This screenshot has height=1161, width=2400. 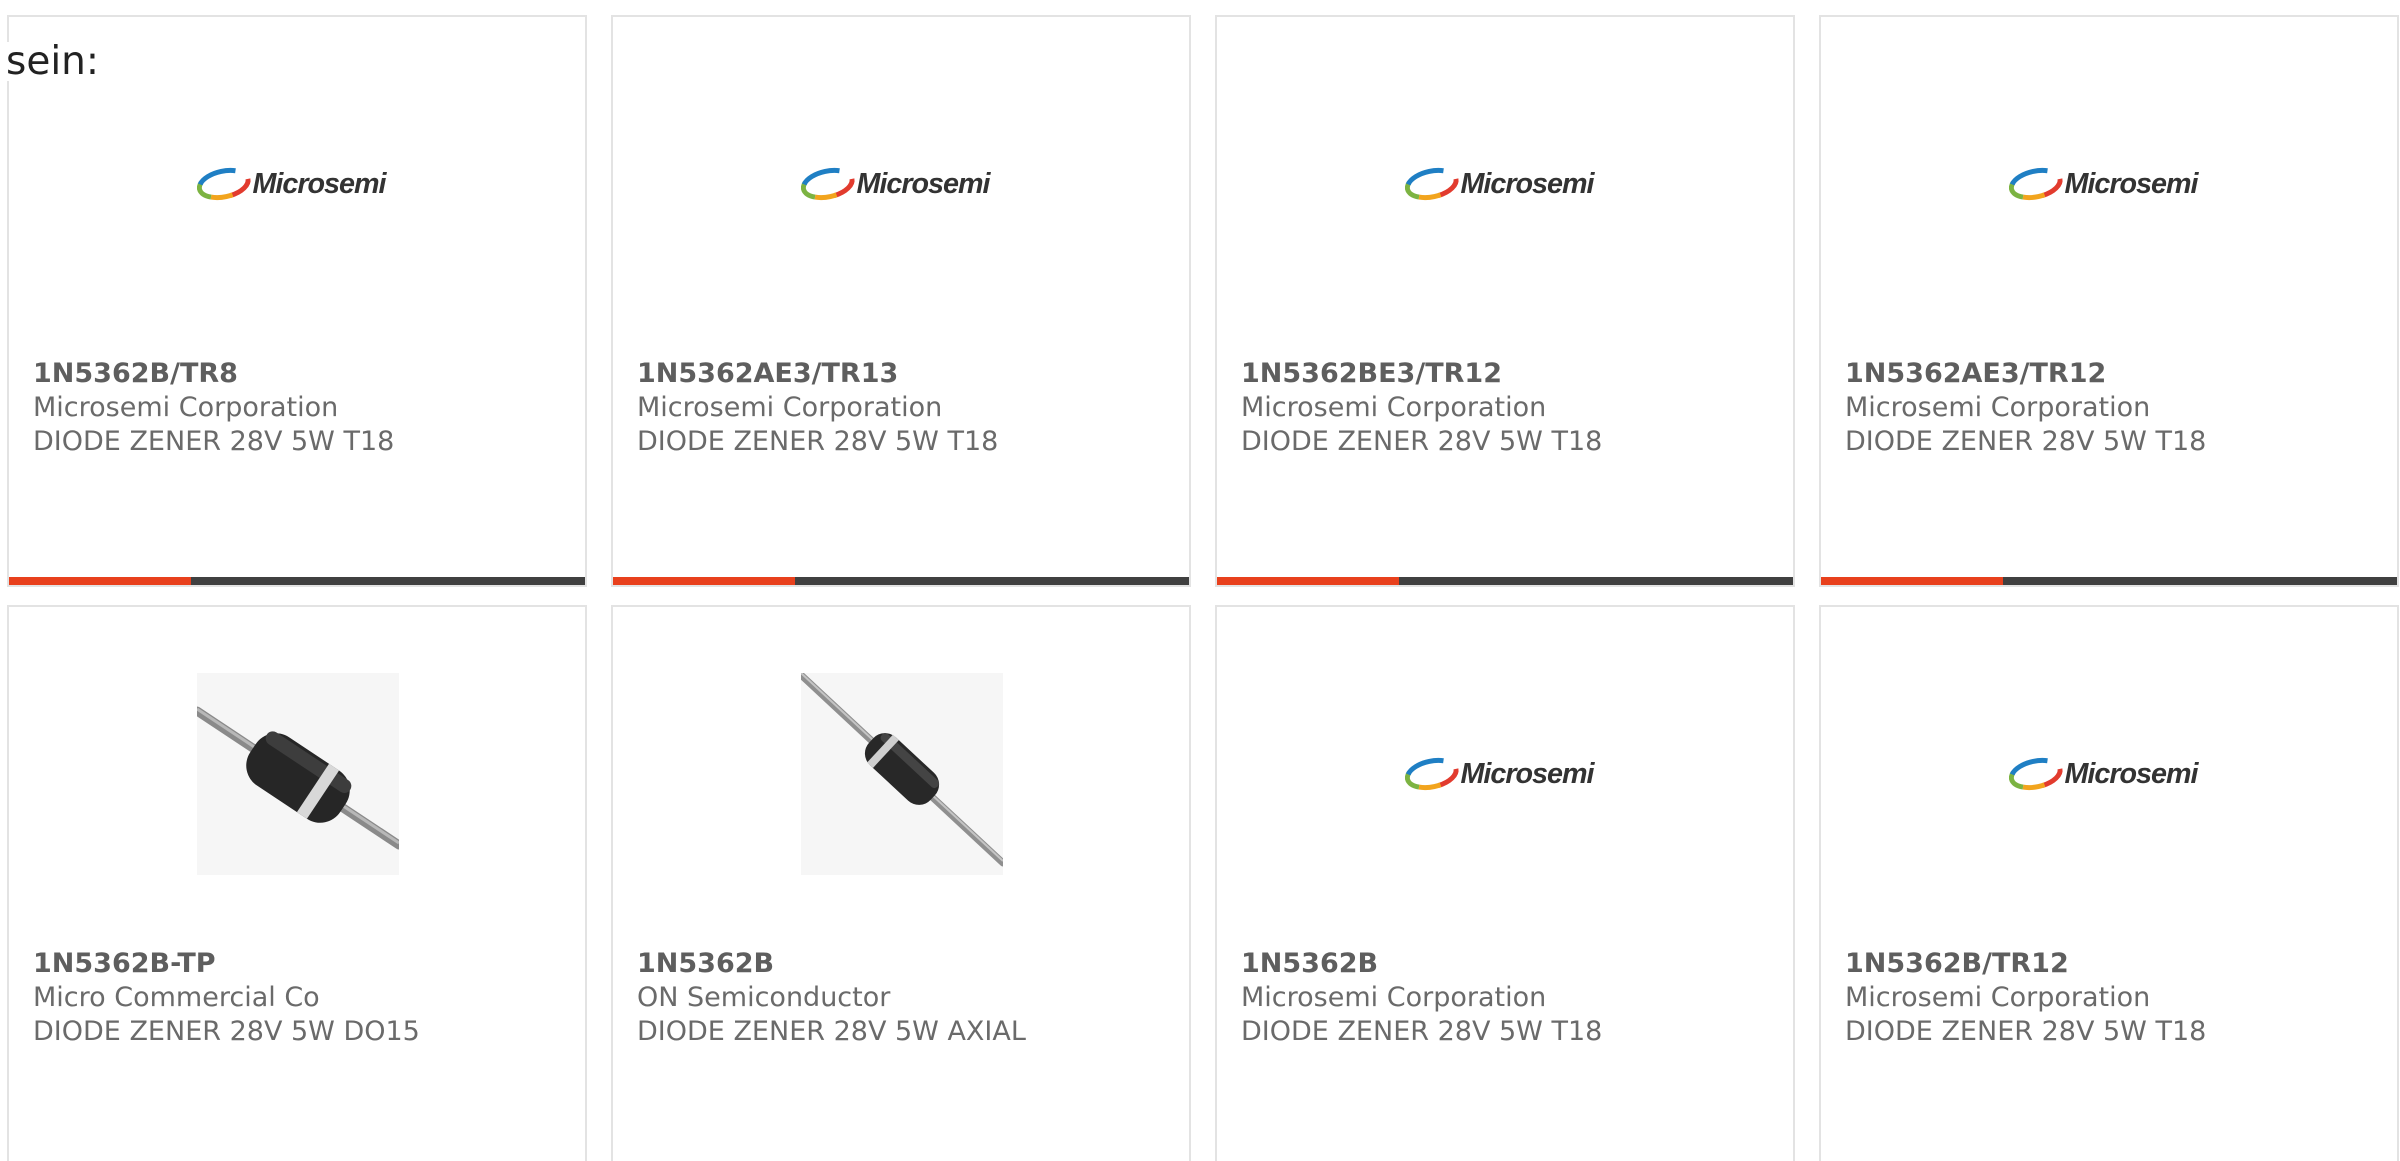 What do you see at coordinates (905, 374) in the screenshot?
I see `part-number: 1N5362AE3/TR13` at bounding box center [905, 374].